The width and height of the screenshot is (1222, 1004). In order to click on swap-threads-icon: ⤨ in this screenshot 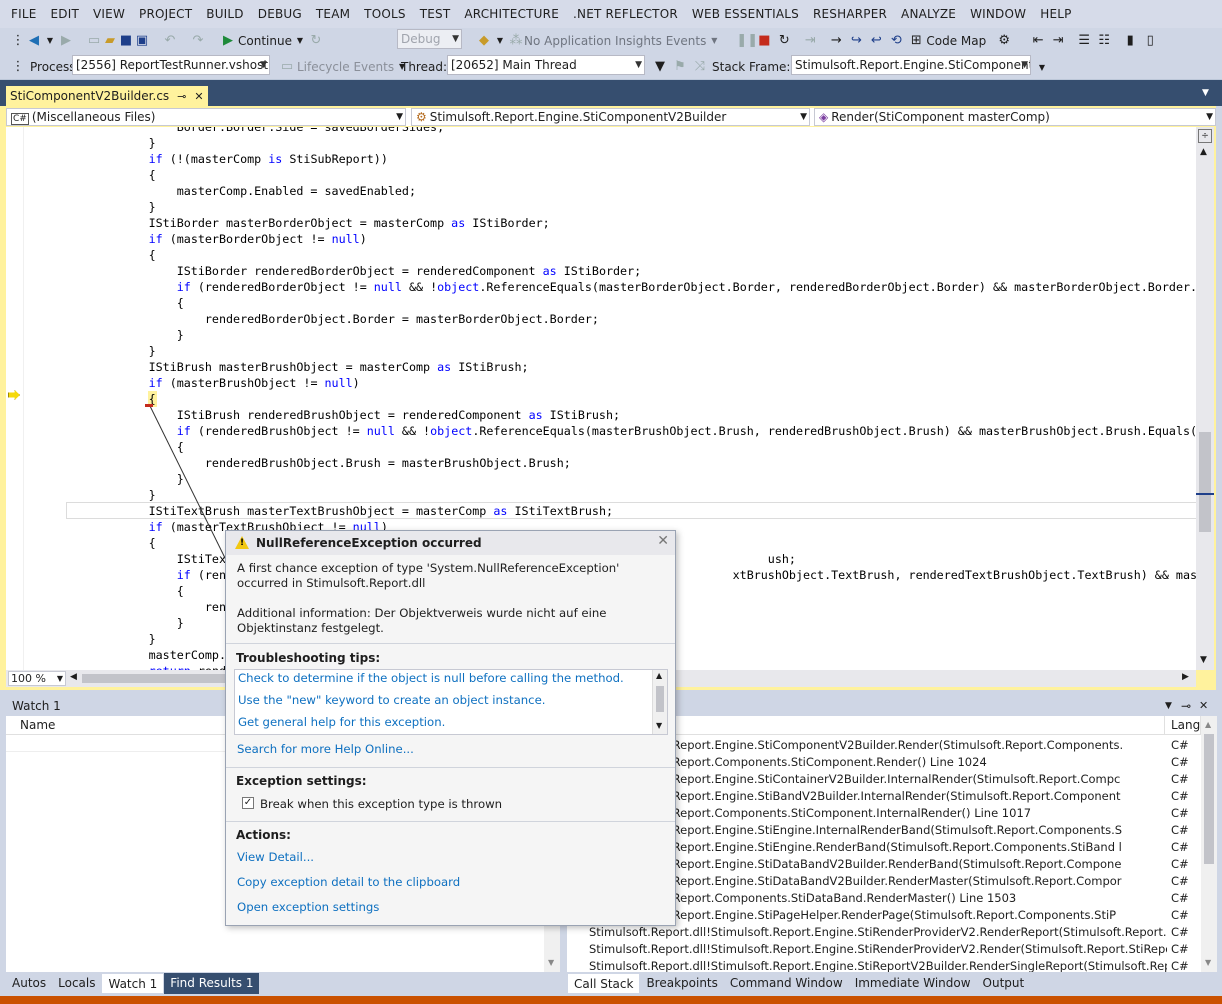, I will do `click(700, 67)`.